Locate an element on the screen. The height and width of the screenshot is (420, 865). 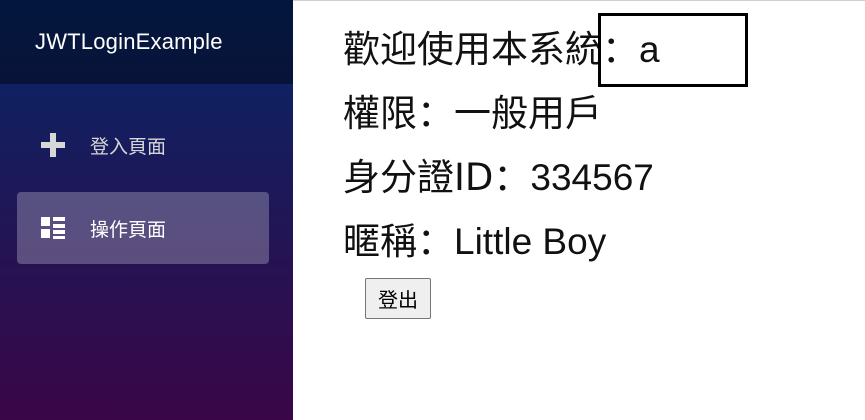
highlight-box is located at coordinates (673, 50).